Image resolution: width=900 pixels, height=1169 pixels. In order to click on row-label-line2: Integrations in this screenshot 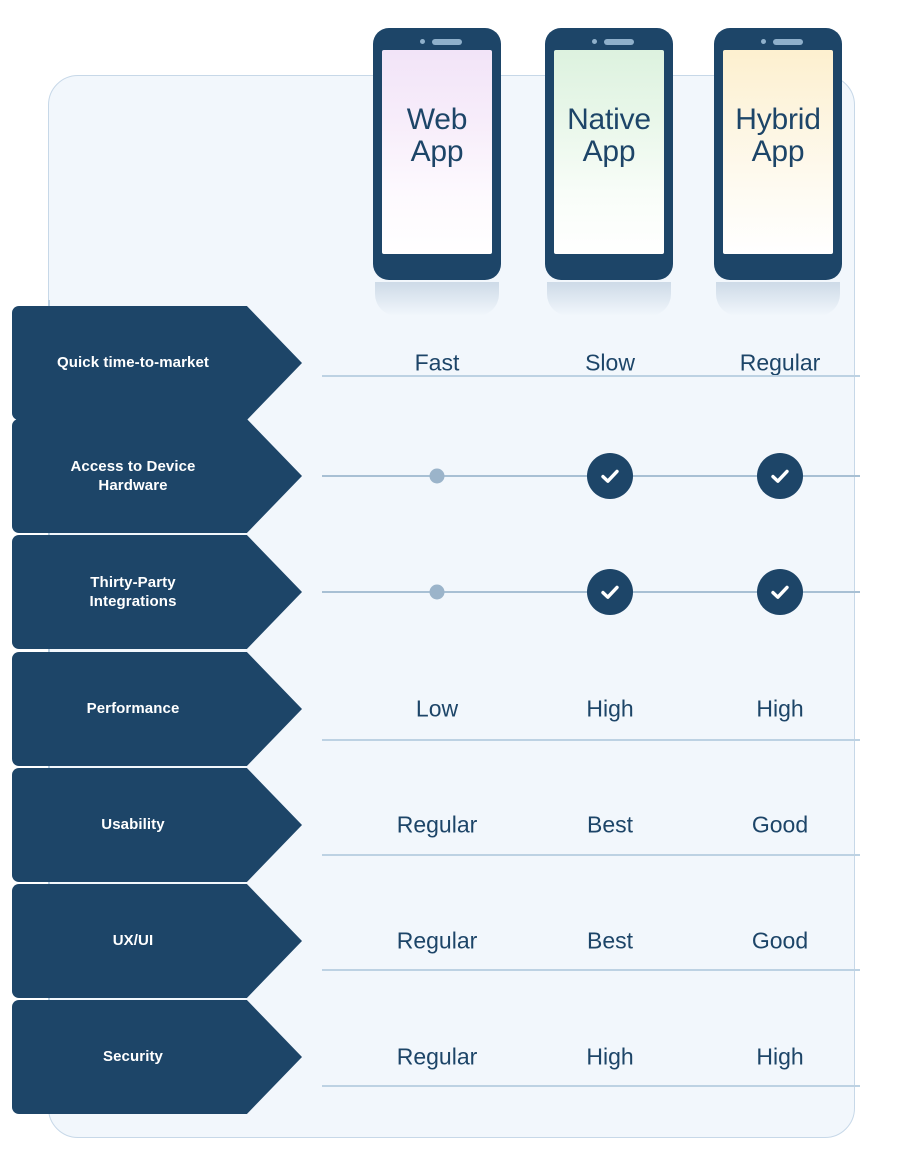, I will do `click(133, 601)`.